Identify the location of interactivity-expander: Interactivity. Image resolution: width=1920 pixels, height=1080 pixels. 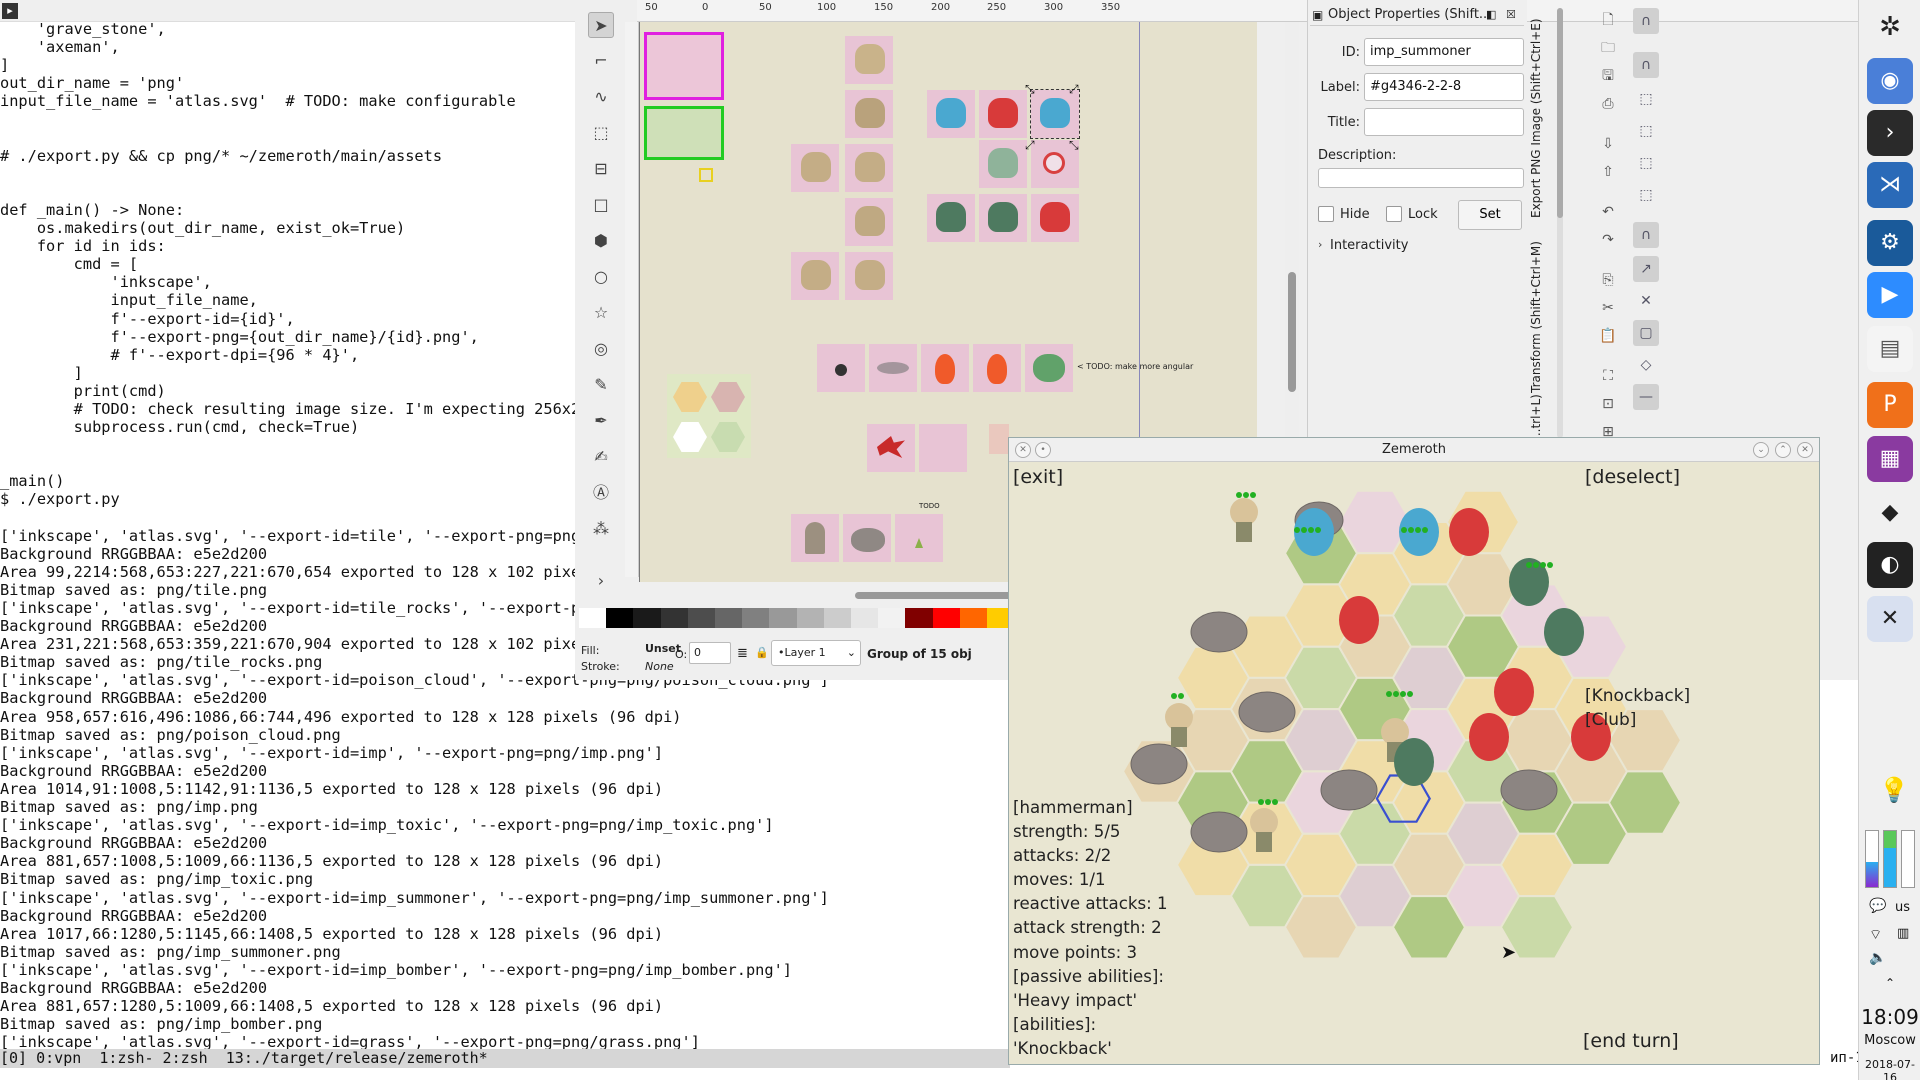
(1369, 245).